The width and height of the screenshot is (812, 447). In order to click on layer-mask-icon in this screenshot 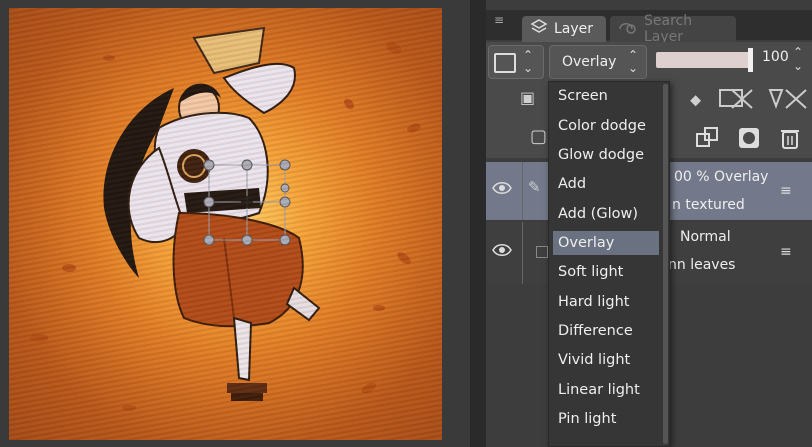, I will do `click(749, 140)`.